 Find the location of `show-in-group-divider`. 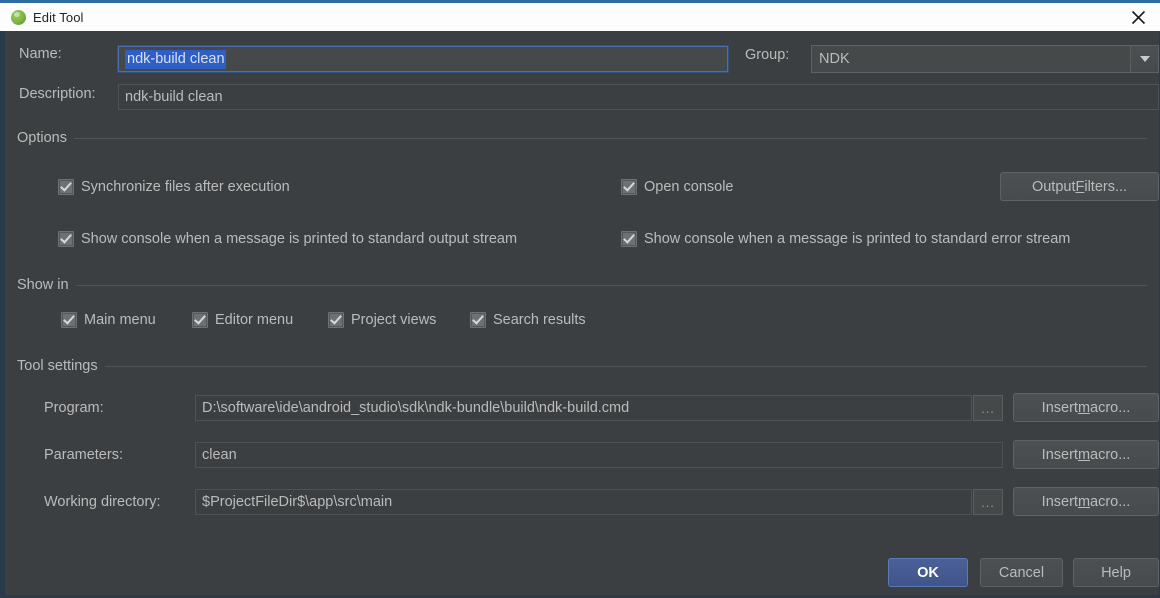

show-in-group-divider is located at coordinates (611, 285).